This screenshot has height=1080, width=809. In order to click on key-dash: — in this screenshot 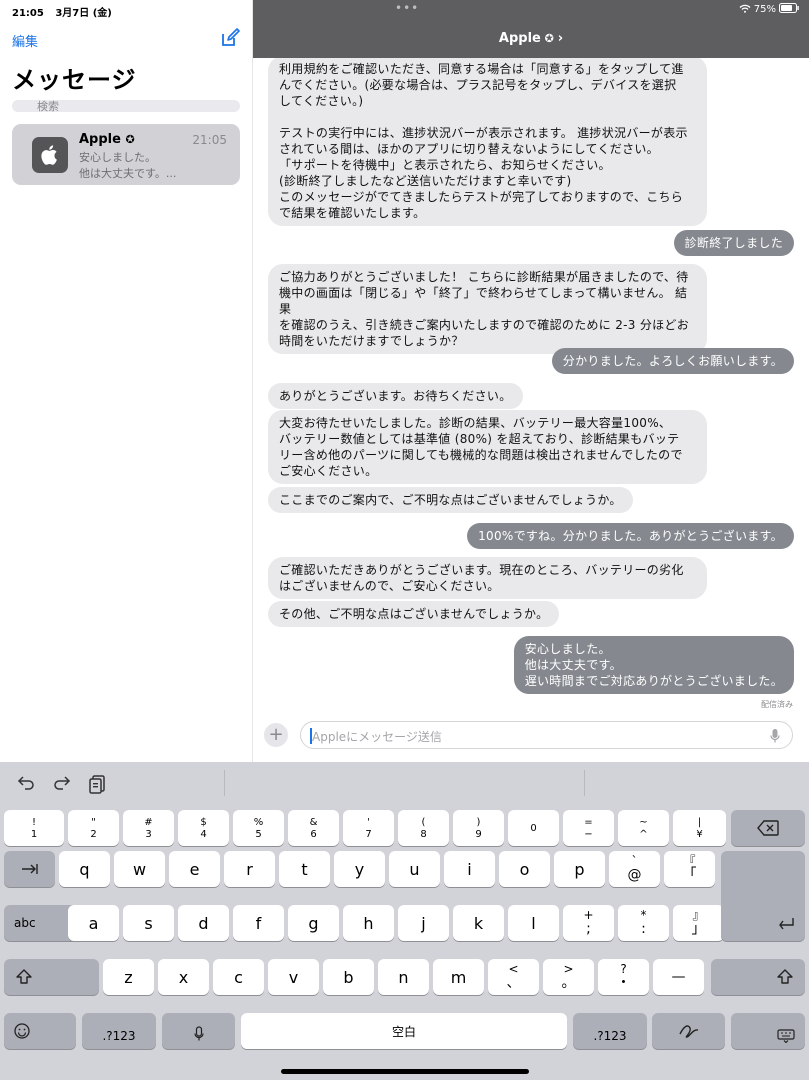, I will do `click(678, 977)`.